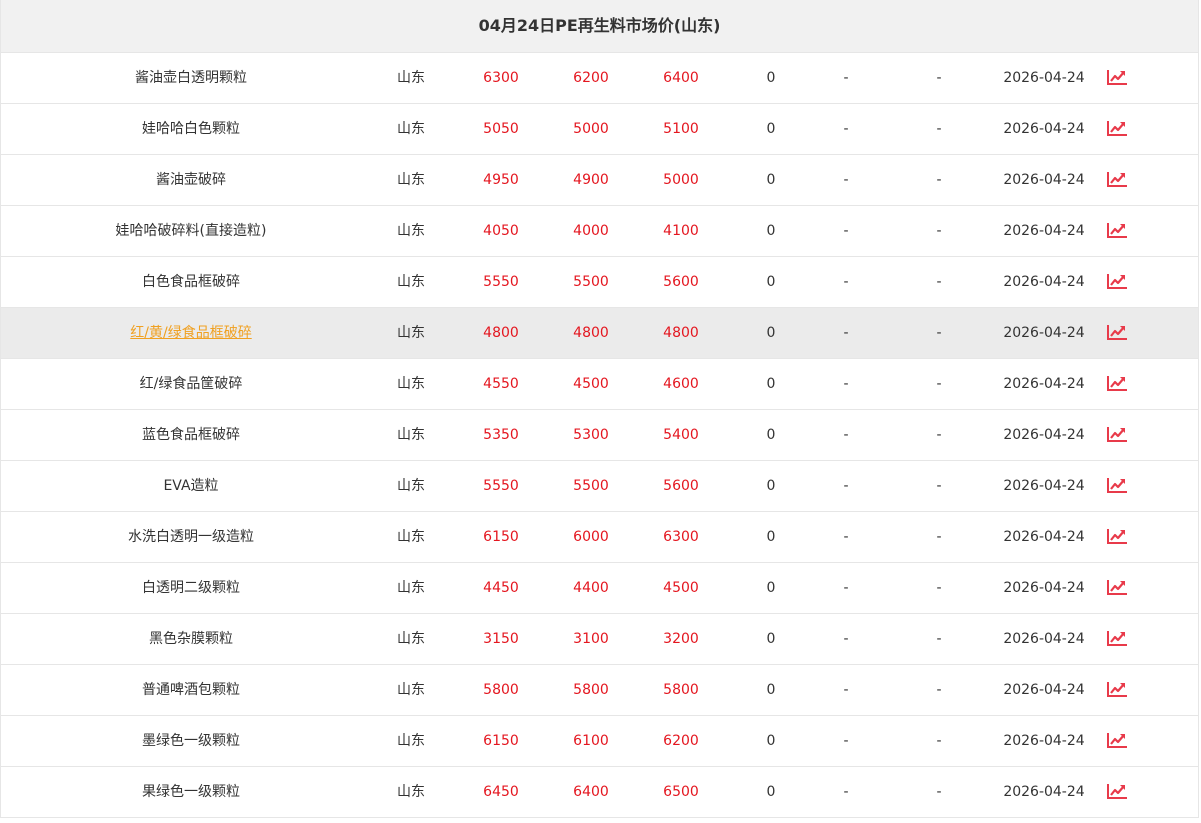 The image size is (1201, 823). Describe the element at coordinates (591, 690) in the screenshot. I see `low-price-cell: 5800` at that location.